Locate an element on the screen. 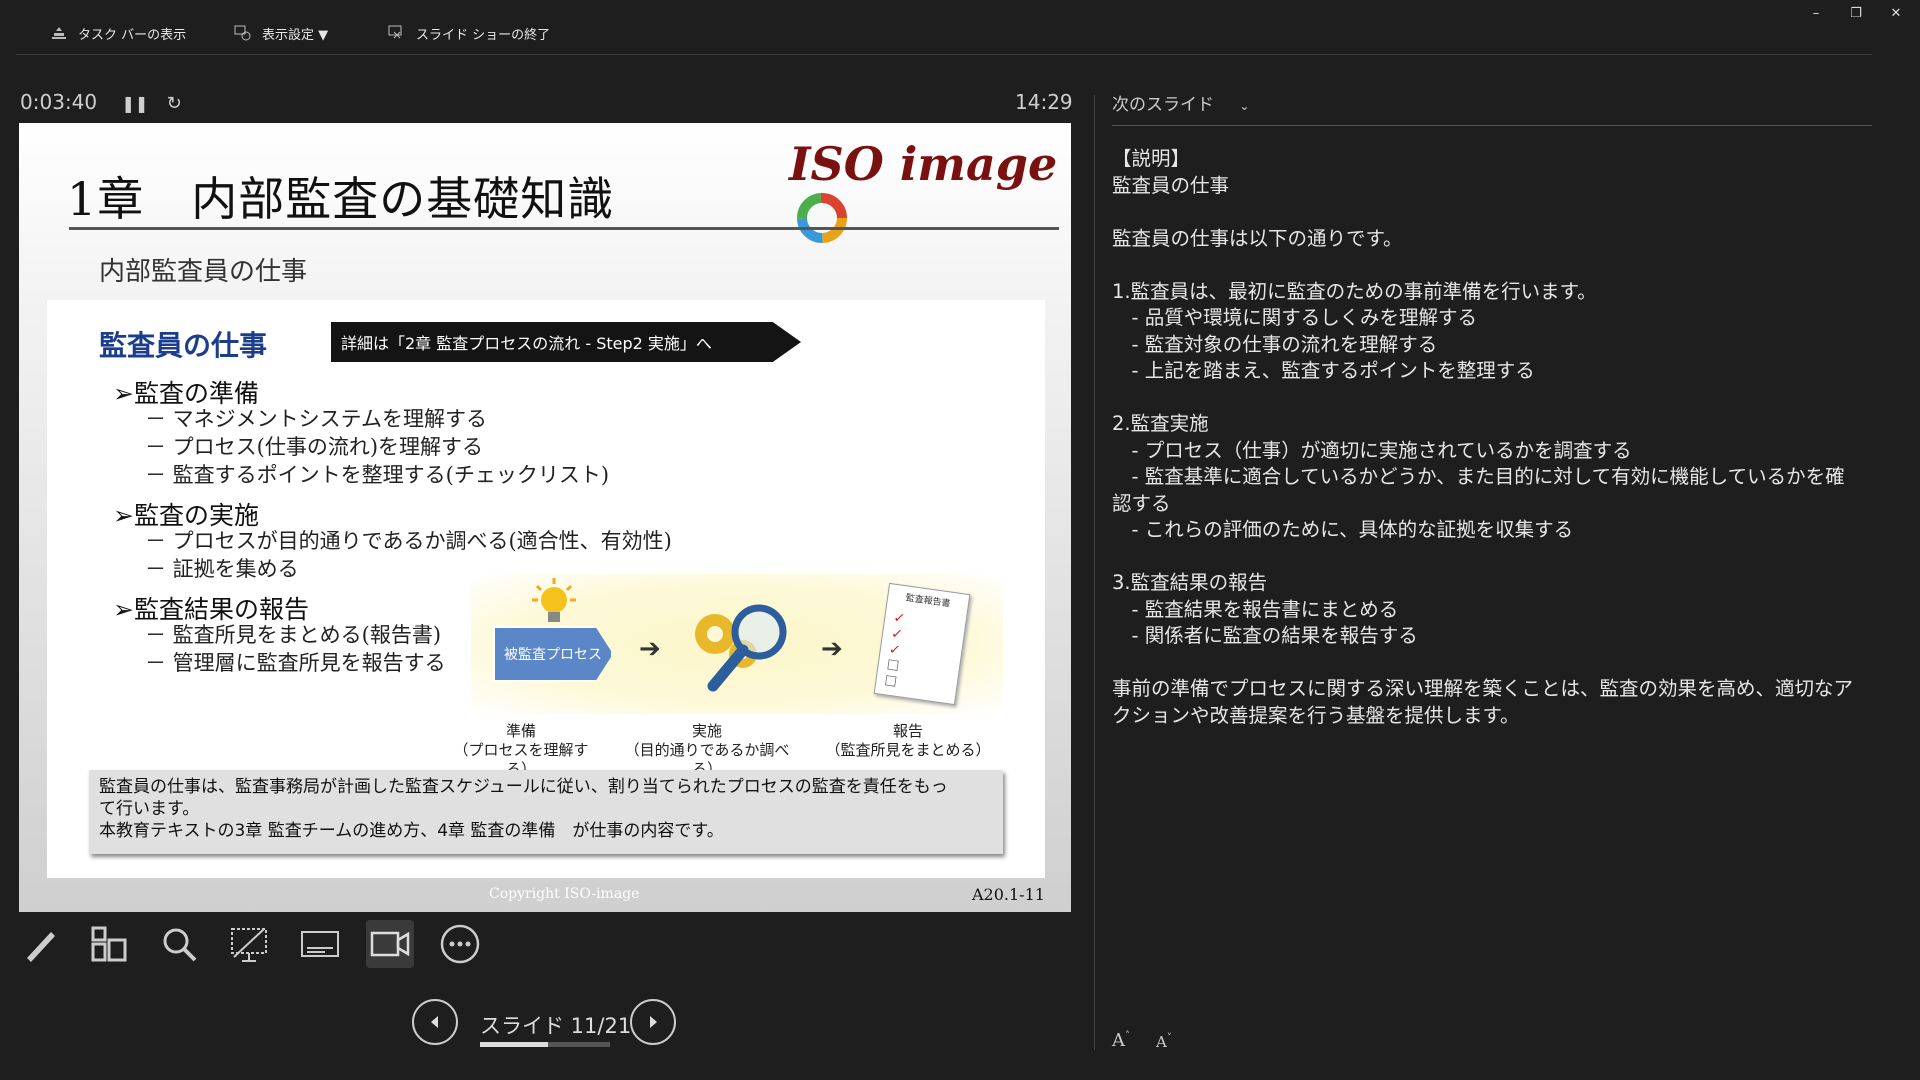 The height and width of the screenshot is (1080, 1920). elapsed-timer: 0:03:40 ❚❚ ↻ is located at coordinates (101, 102).